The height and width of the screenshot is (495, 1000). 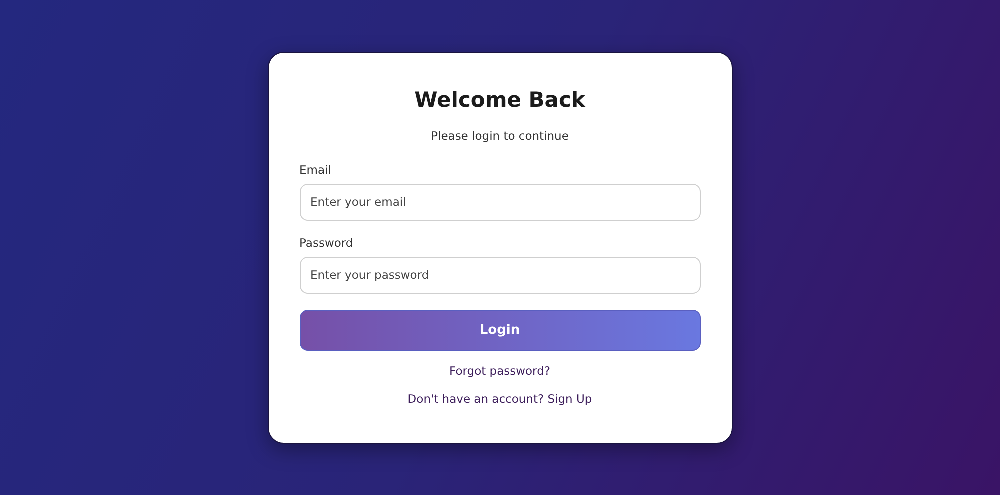 I want to click on sign-up-link: Don't have an account? Sign Up, so click(x=500, y=398).